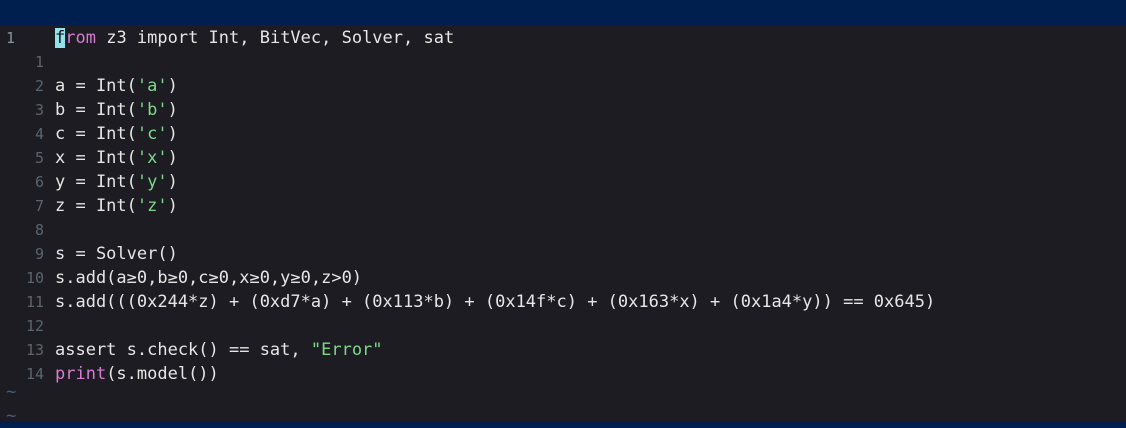  I want to click on keyword-token: print, so click(81, 374).